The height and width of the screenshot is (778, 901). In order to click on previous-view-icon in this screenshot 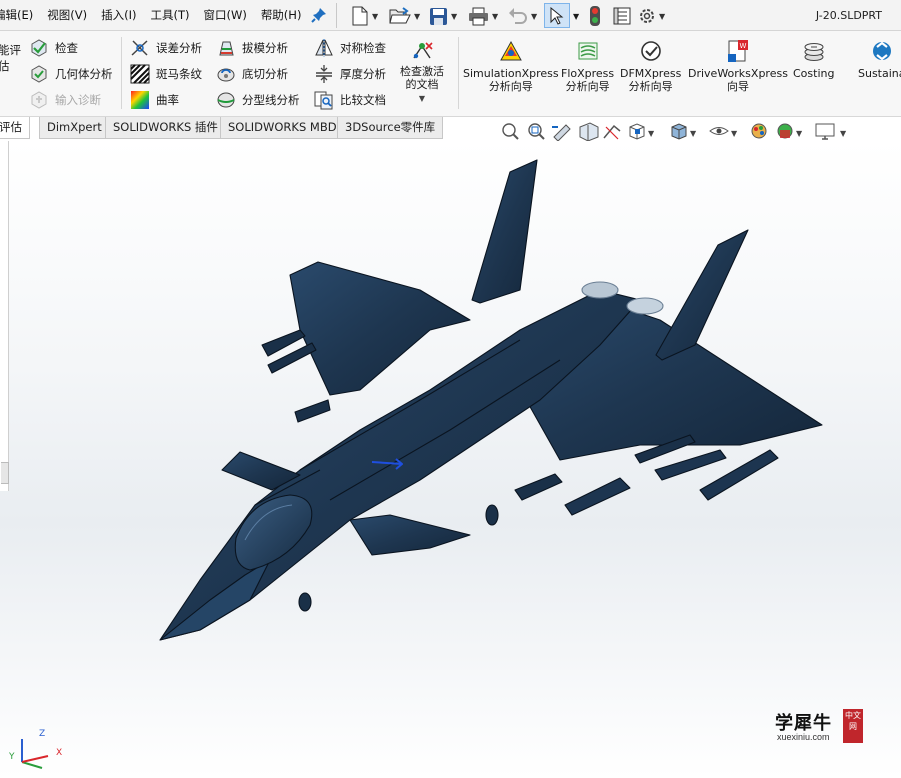, I will do `click(561, 133)`.